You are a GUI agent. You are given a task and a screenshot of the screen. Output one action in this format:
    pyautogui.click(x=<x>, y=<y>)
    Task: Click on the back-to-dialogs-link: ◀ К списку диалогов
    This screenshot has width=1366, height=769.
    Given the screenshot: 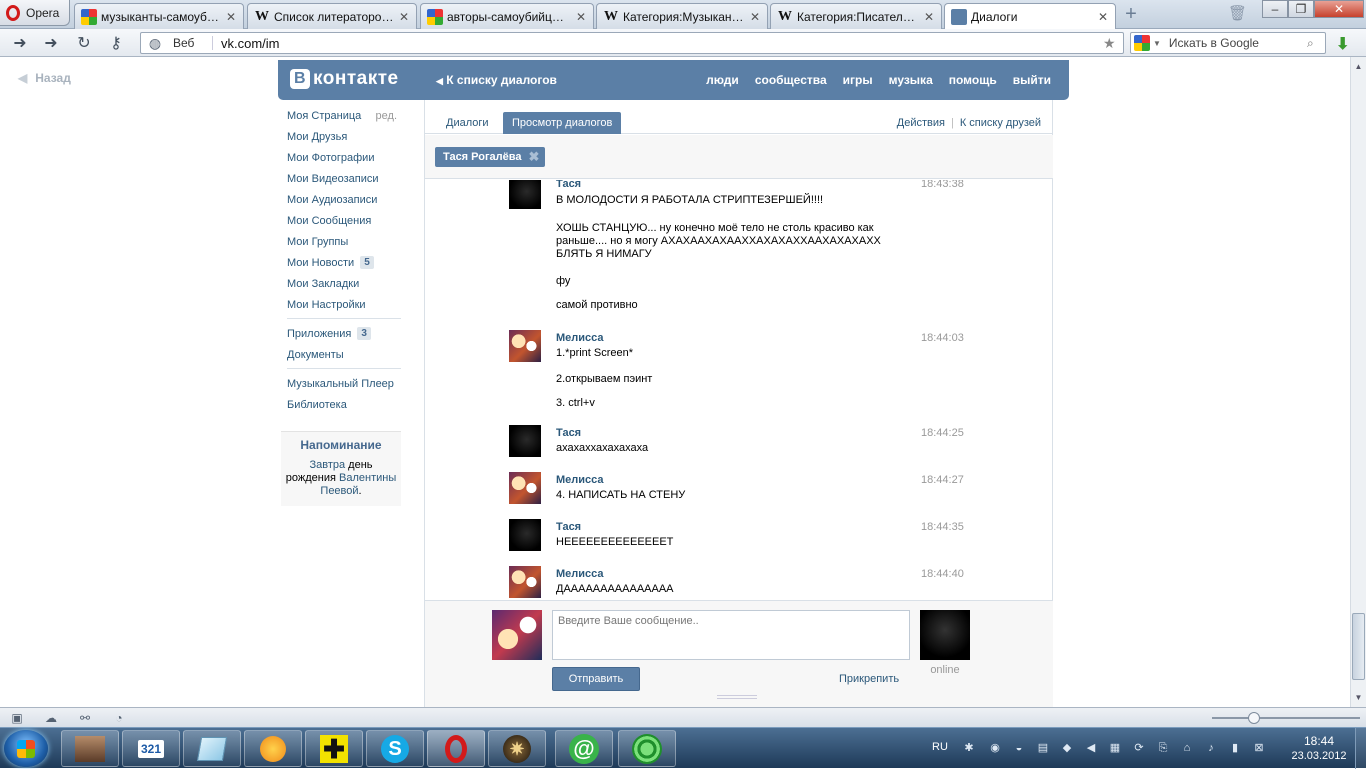 What is the action you would take?
    pyautogui.click(x=496, y=80)
    